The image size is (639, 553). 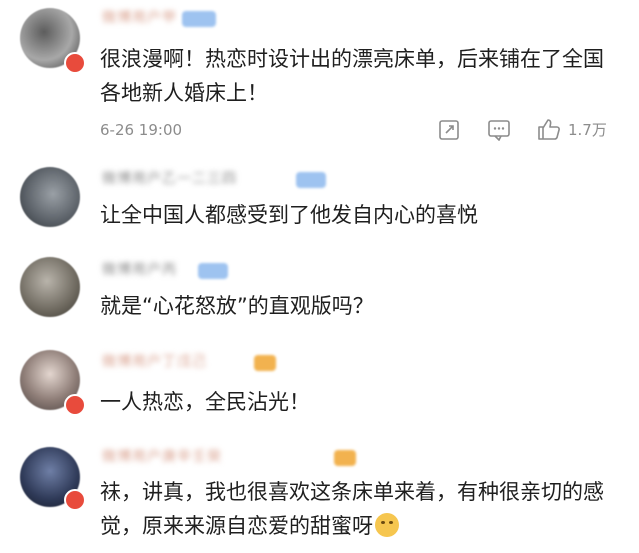 I want to click on comment-text-content: 祙，讲真，我也很喜欢这条床单来着，有种很亲切的感觉，原来来源自恋爱的甜蜜呀, so click(x=352, y=509).